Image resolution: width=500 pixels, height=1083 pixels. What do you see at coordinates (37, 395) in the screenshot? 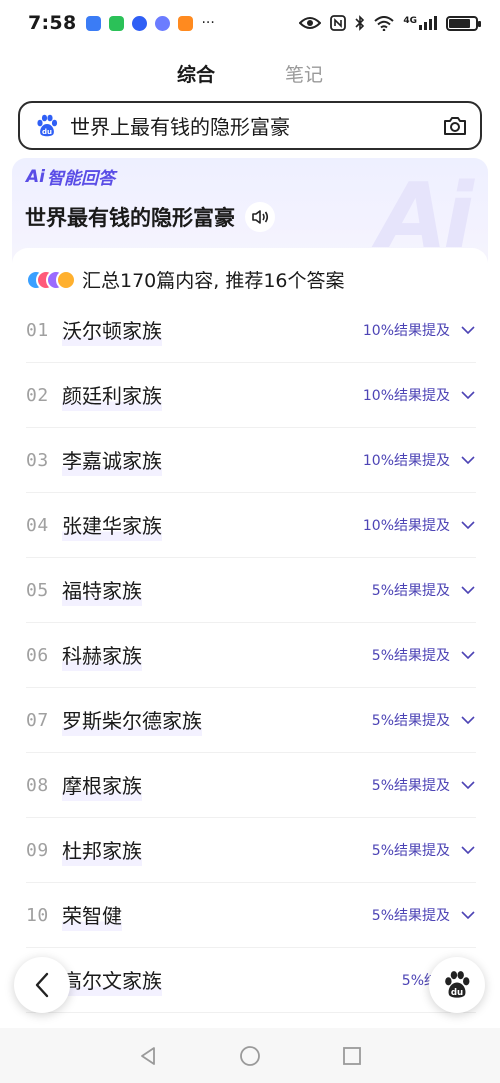
I see `rank-number: 02` at bounding box center [37, 395].